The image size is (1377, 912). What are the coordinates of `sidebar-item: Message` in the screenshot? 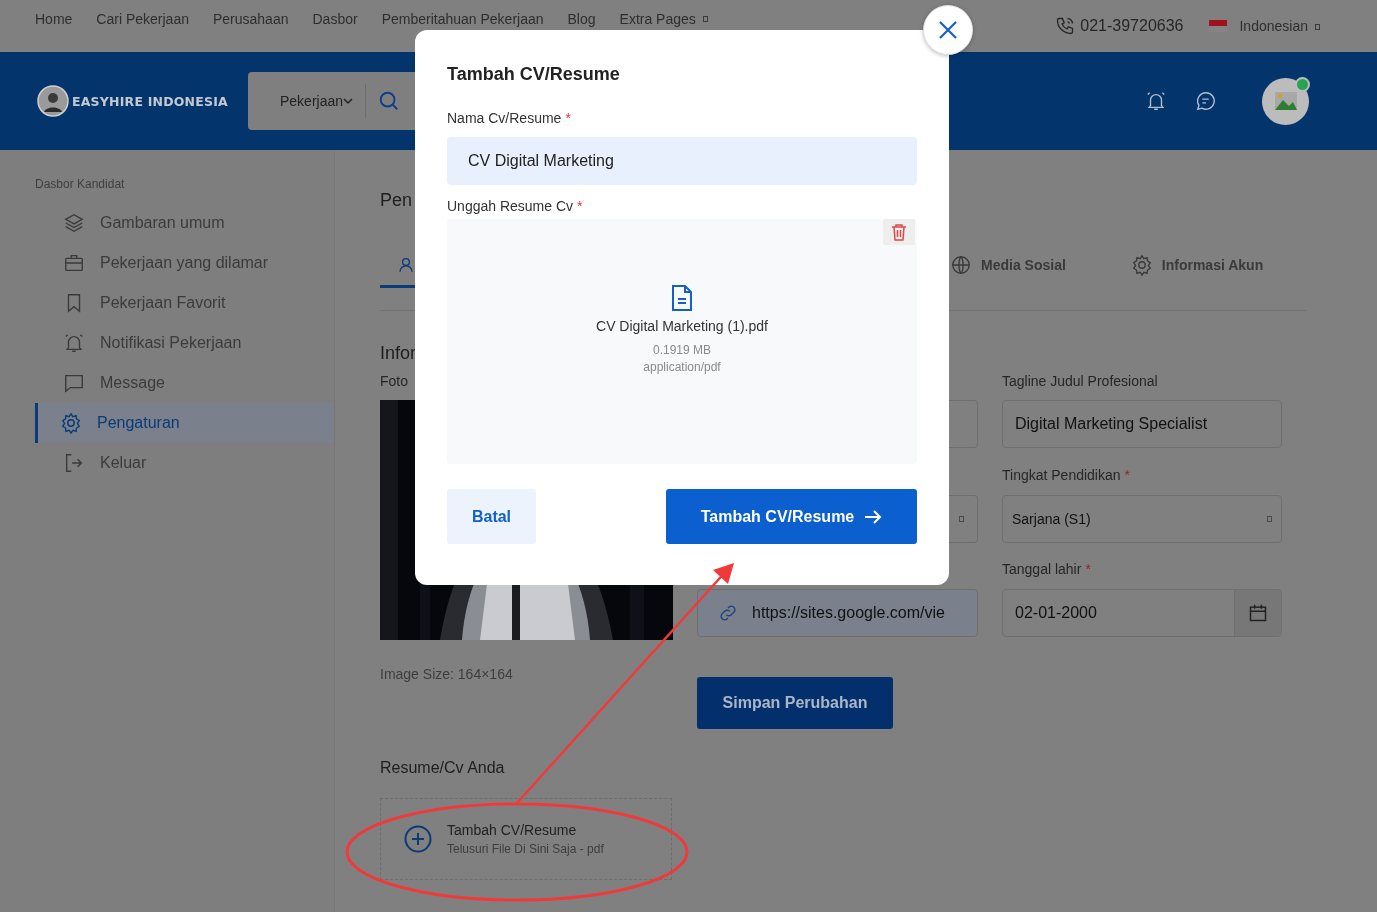 It's located at (184, 383).